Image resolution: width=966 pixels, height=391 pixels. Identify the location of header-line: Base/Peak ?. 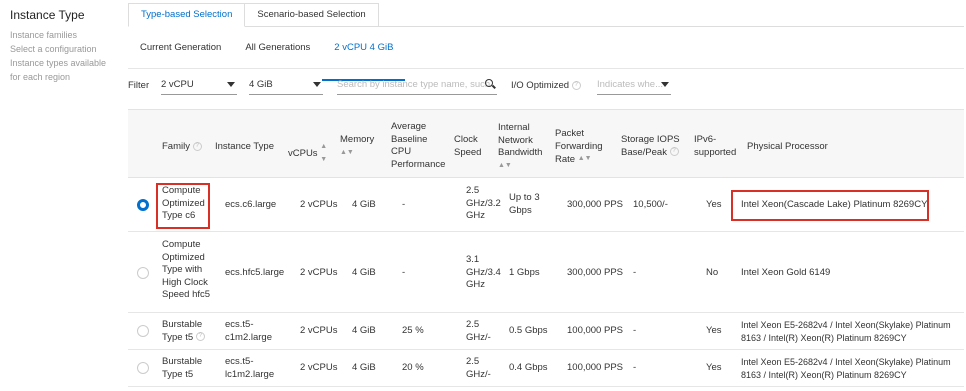
(650, 153).